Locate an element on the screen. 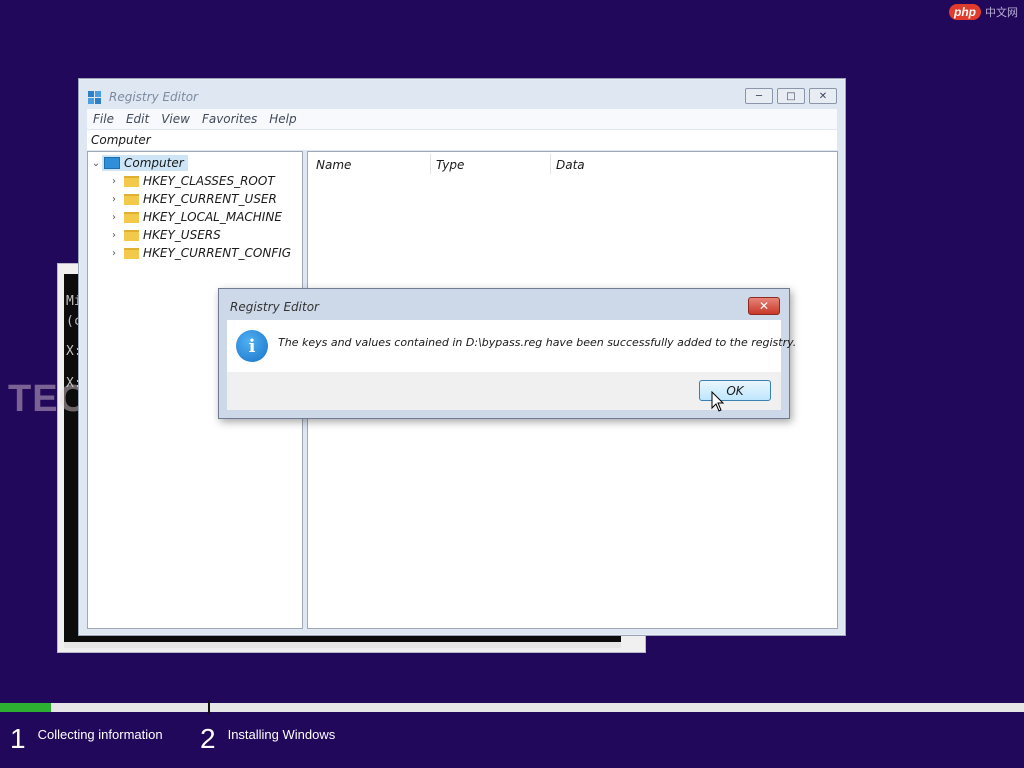 This screenshot has height=768, width=1024. close-button: ✕ is located at coordinates (823, 96).